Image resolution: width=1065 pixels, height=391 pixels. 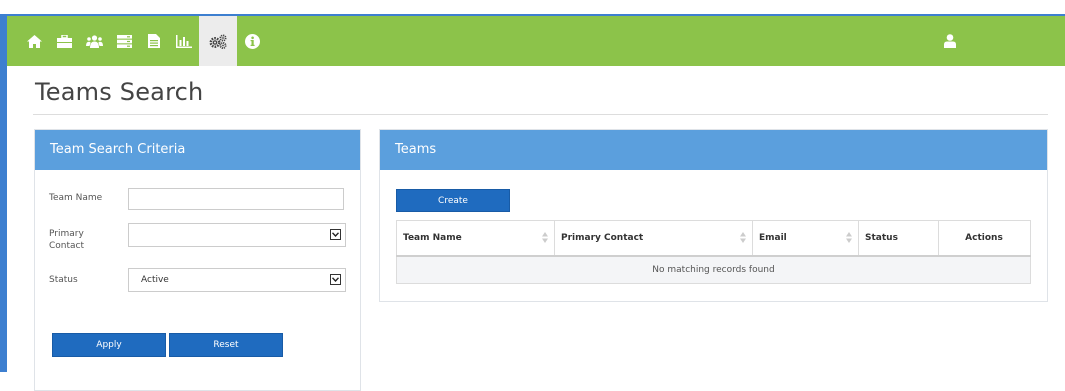 I want to click on create-button: Create, so click(x=453, y=200).